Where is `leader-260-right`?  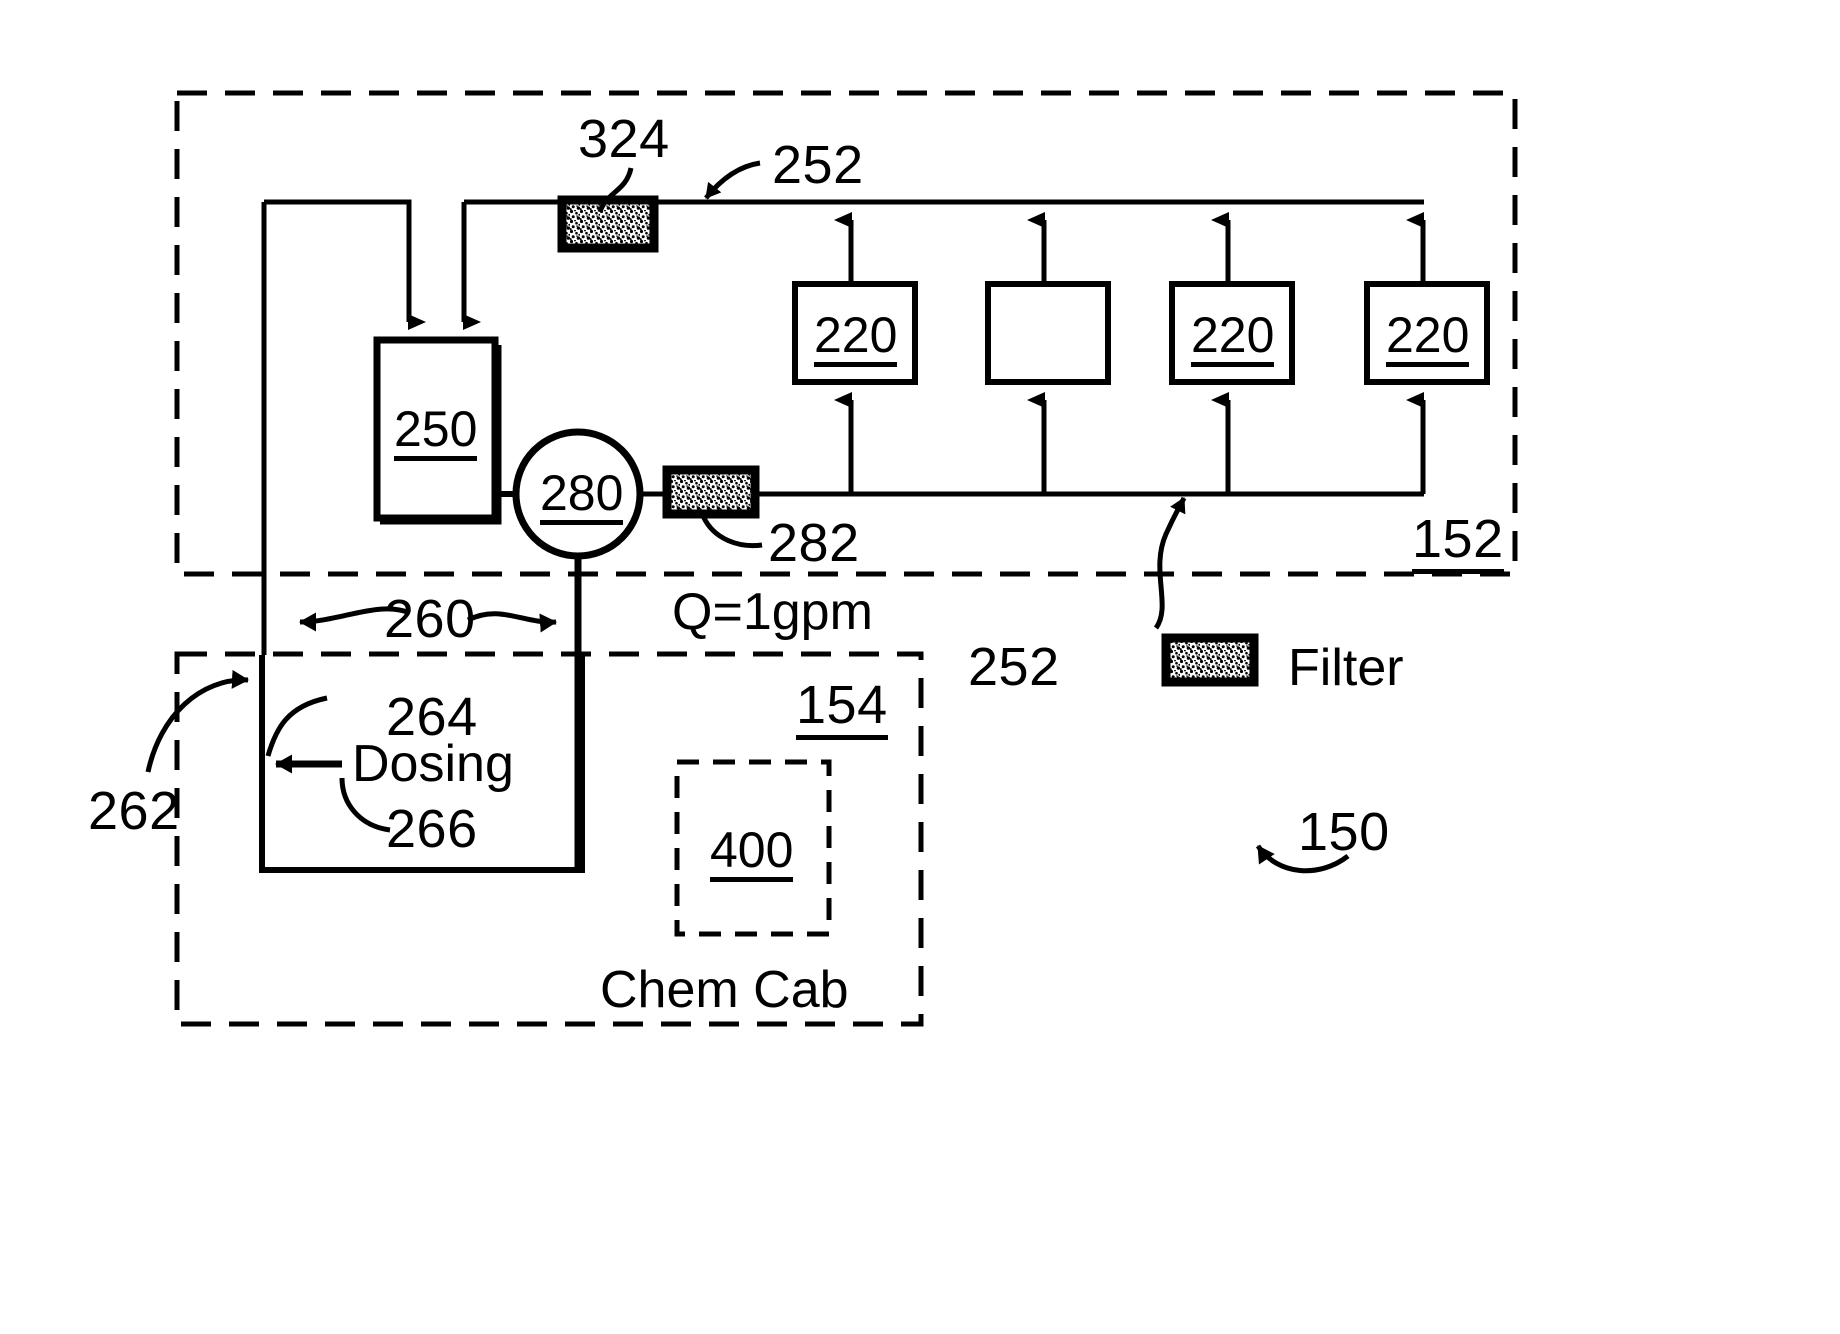 leader-260-right is located at coordinates (511, 622).